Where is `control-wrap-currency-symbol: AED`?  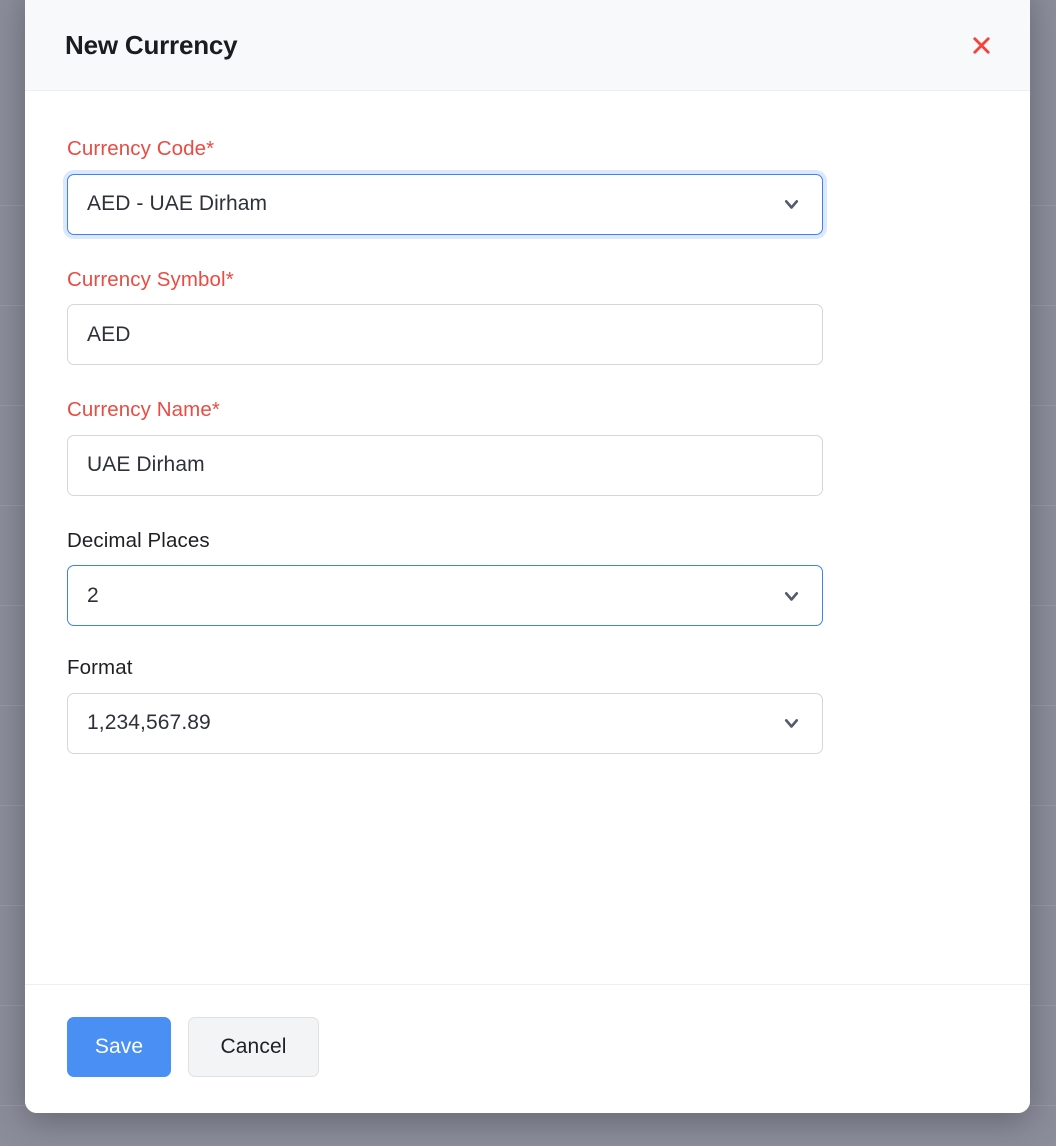 control-wrap-currency-symbol: AED is located at coordinates (445, 335).